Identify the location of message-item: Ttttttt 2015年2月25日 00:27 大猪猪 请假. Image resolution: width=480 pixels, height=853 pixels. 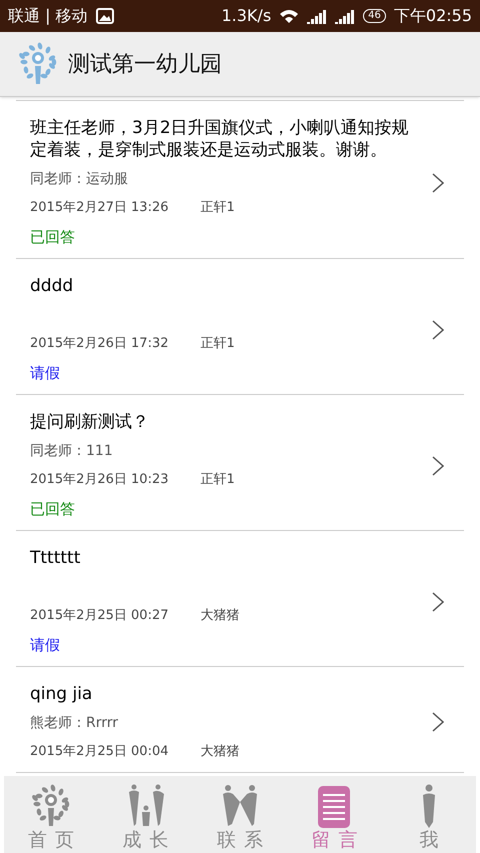
(240, 599).